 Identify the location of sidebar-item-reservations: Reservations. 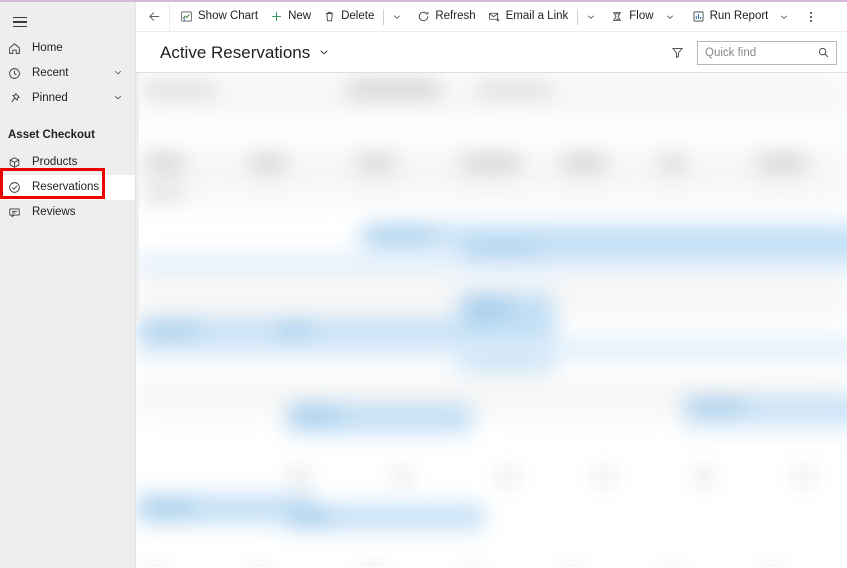
(67, 187).